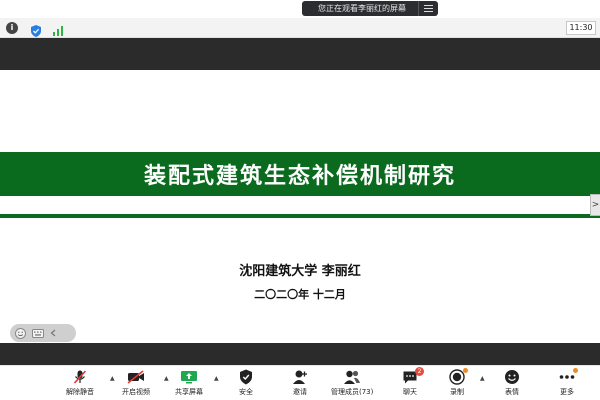  Describe the element at coordinates (457, 392) in the screenshot. I see `record-label: 录制` at that location.